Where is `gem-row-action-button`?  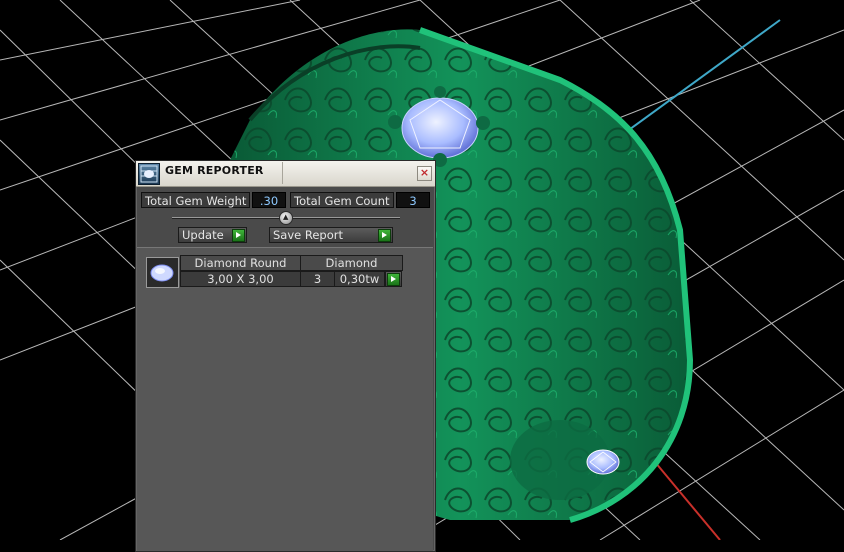
gem-row-action-button is located at coordinates (393, 279).